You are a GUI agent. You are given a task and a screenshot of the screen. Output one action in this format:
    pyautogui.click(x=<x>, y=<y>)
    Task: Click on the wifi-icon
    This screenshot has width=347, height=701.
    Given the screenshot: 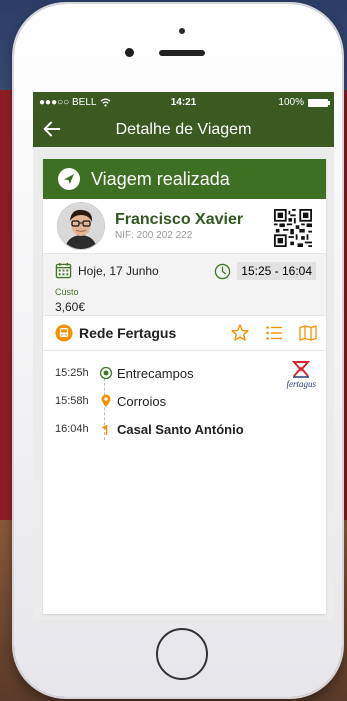 What is the action you would take?
    pyautogui.click(x=106, y=102)
    